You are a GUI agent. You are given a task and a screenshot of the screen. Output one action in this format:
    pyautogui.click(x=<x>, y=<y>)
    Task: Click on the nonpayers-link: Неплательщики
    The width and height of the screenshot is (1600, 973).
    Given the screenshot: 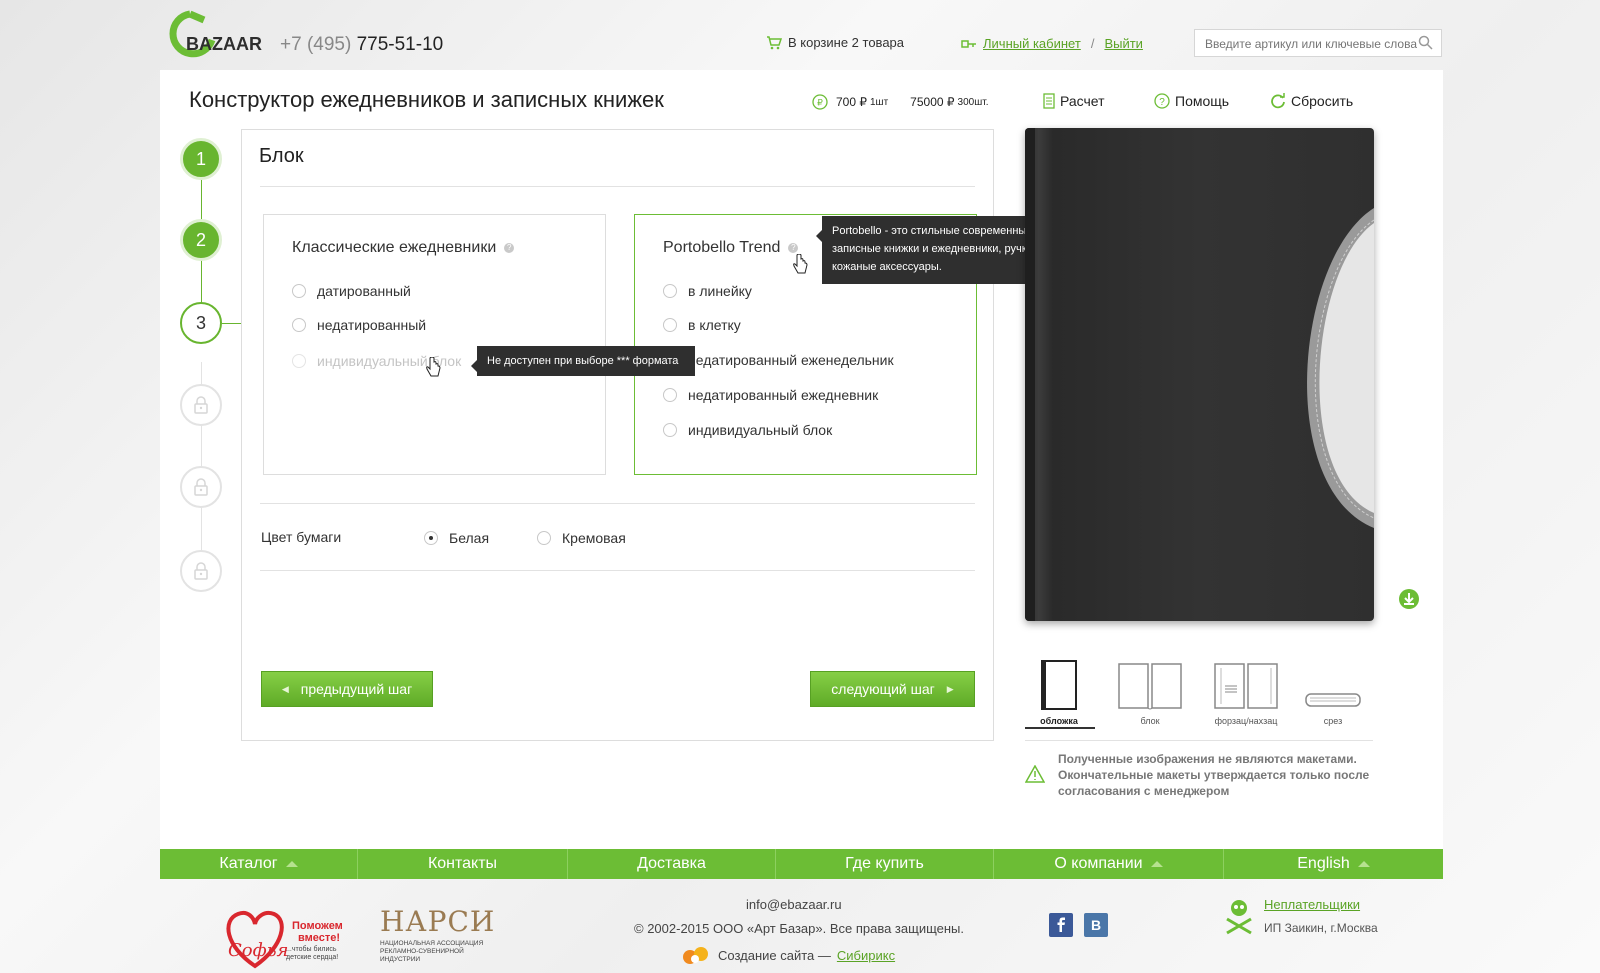 What is the action you would take?
    pyautogui.click(x=1312, y=904)
    